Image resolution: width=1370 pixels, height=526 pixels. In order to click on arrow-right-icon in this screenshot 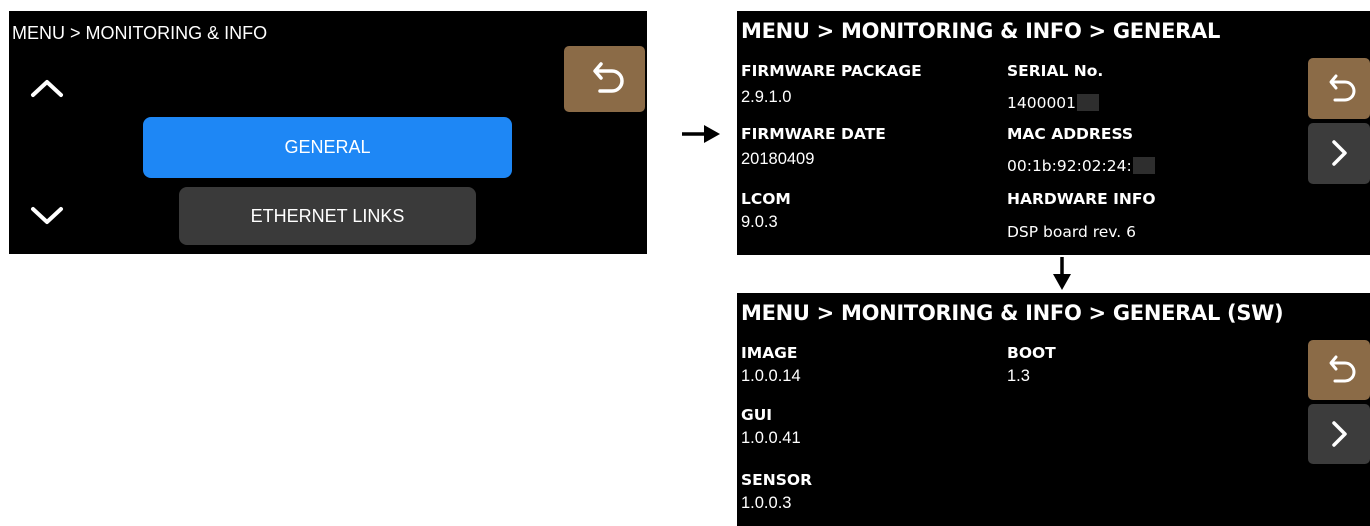, I will do `click(701, 136)`.